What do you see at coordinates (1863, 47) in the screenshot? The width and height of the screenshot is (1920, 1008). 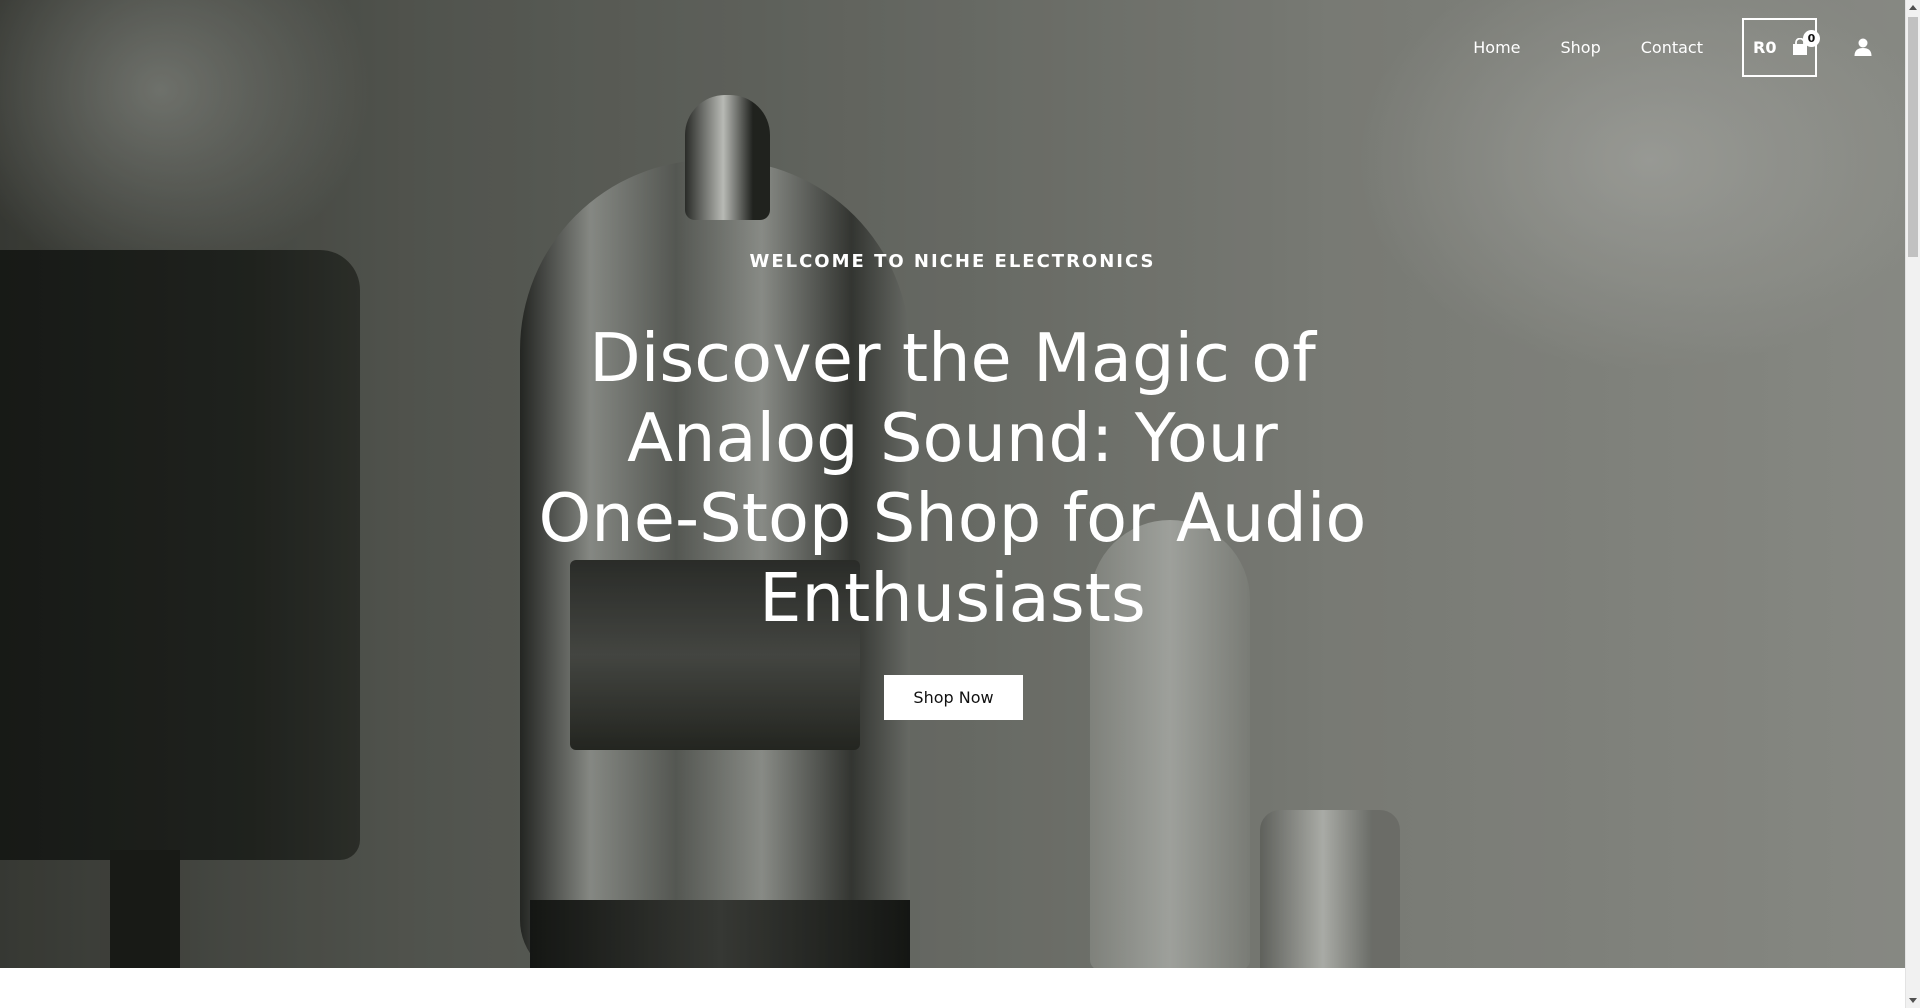 I see `user-icon` at bounding box center [1863, 47].